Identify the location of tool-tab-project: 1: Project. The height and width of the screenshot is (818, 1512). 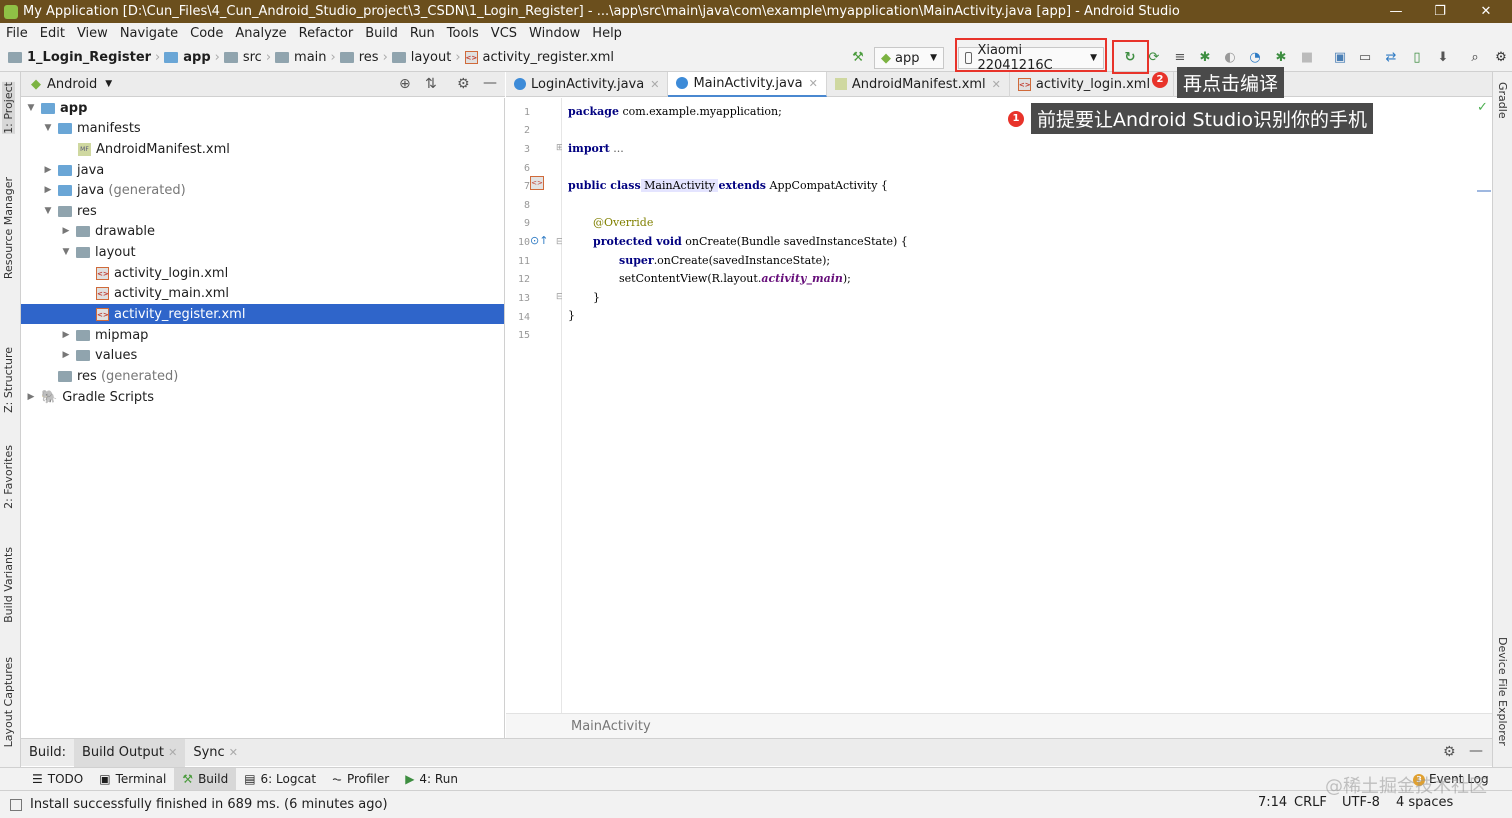
(8, 108).